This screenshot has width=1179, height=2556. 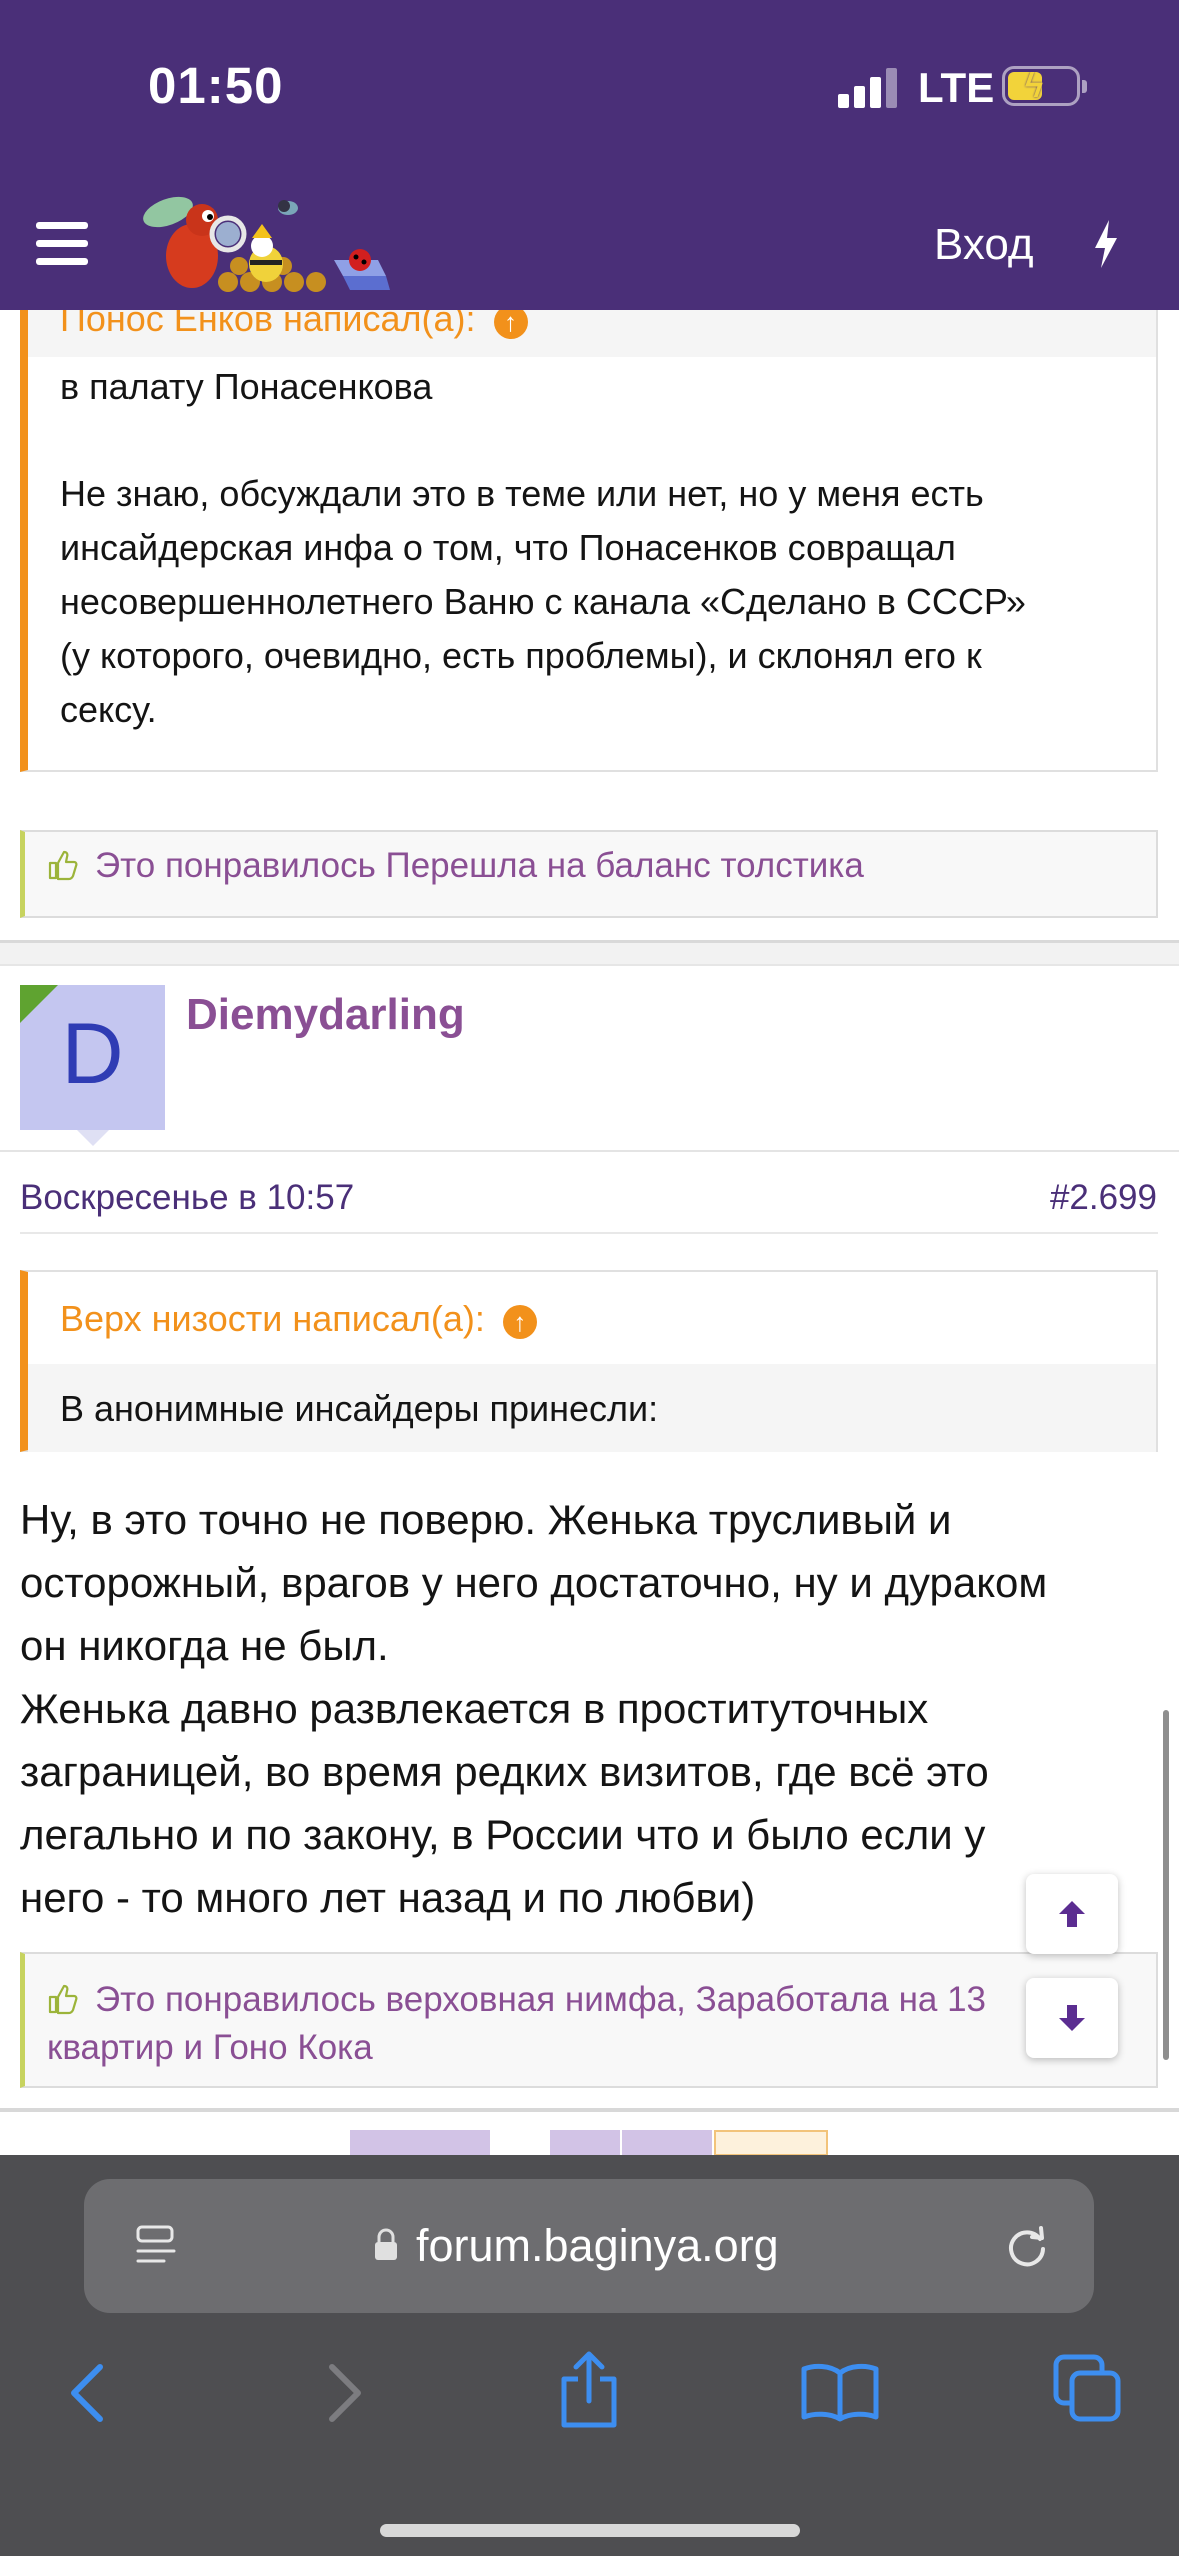 I want to click on reader-icon, so click(x=157, y=2246).